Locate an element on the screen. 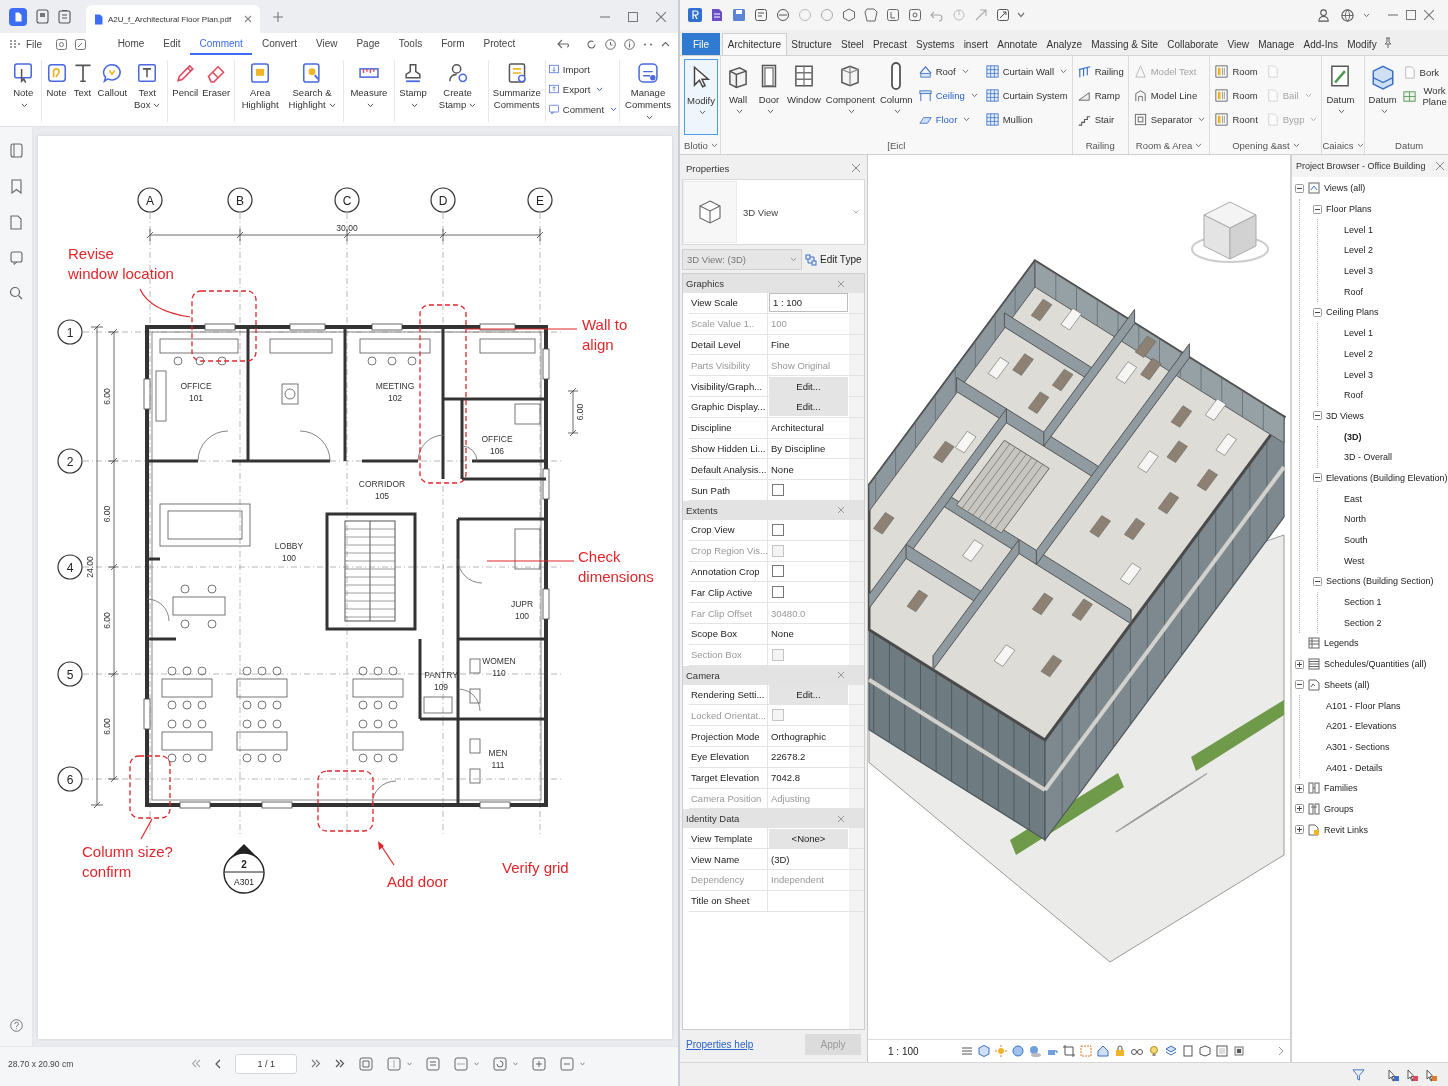 This screenshot has height=1086, width=1448. ribbon-tool-button: Import is located at coordinates (582, 69).